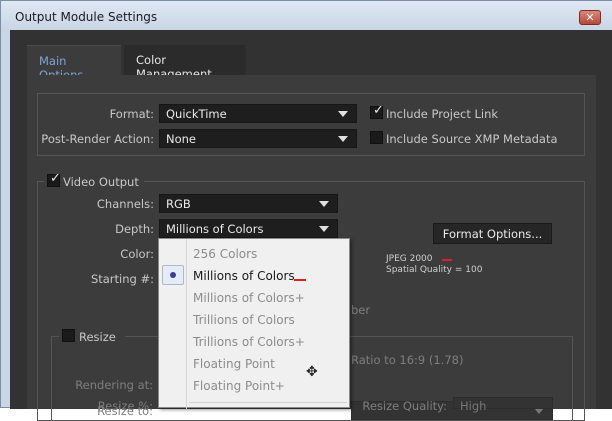  What do you see at coordinates (181, 139) in the screenshot?
I see `post-render-value: None` at bounding box center [181, 139].